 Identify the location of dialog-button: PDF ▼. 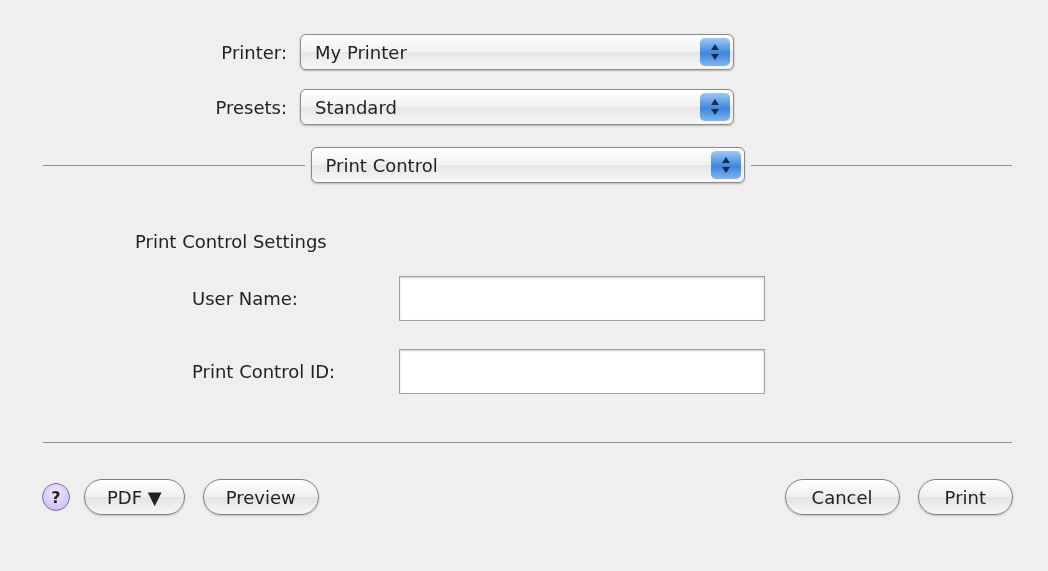
(134, 497).